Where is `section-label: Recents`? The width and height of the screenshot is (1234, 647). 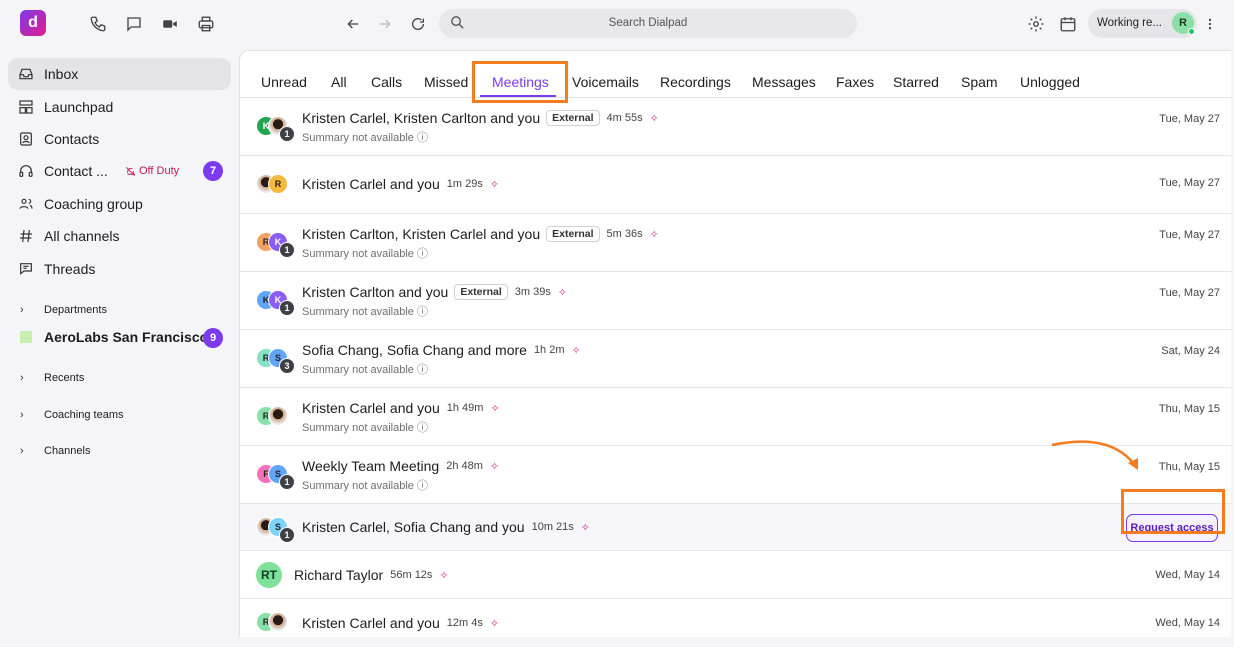
section-label: Recents is located at coordinates (64, 378).